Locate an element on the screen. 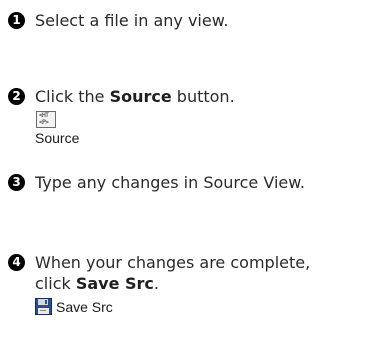 This screenshot has height=345, width=391. step-2-text-bold: Source is located at coordinates (140, 96).